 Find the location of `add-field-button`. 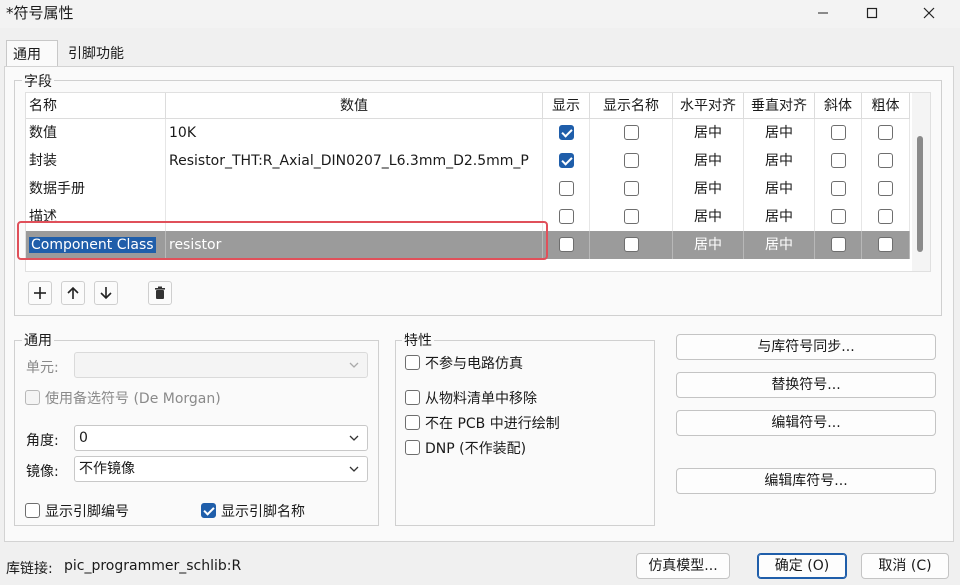

add-field-button is located at coordinates (40, 293).